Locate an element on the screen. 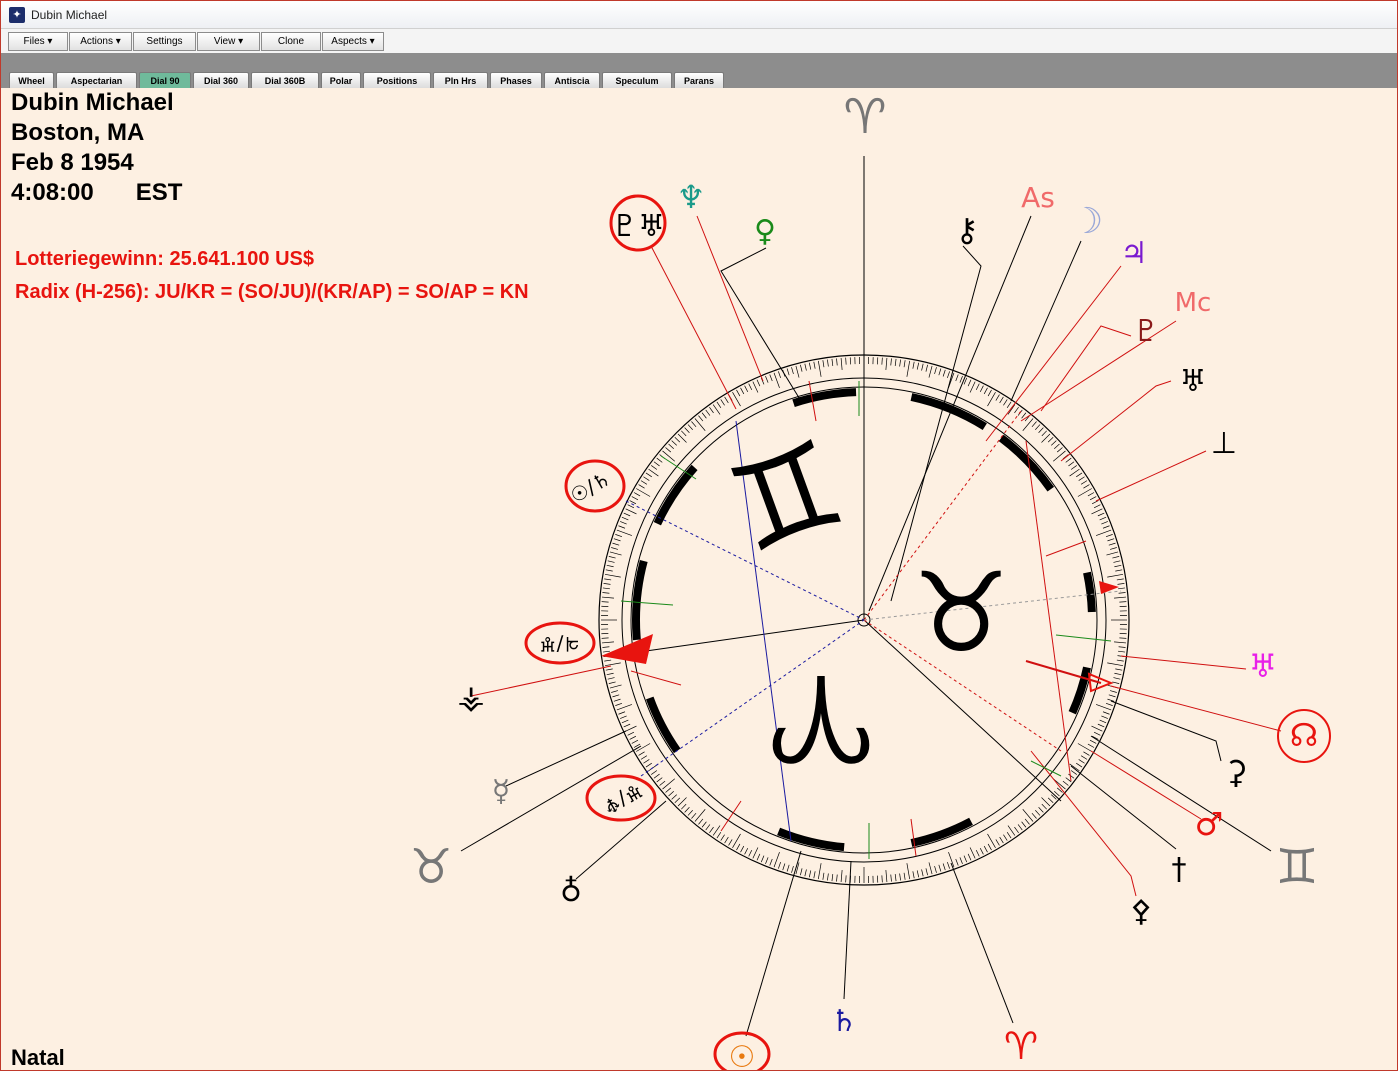  inner-tick is located at coordinates (1066, 548).